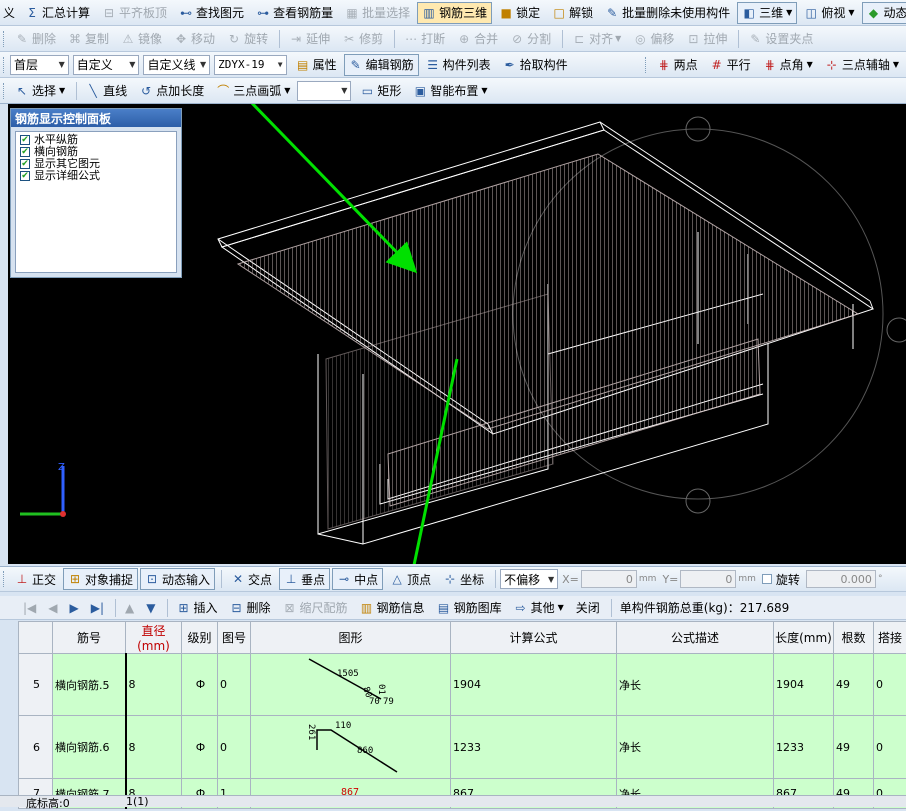 The height and width of the screenshot is (811, 906). What do you see at coordinates (708, 579) in the screenshot?
I see `y-coordinate-input: 0` at bounding box center [708, 579].